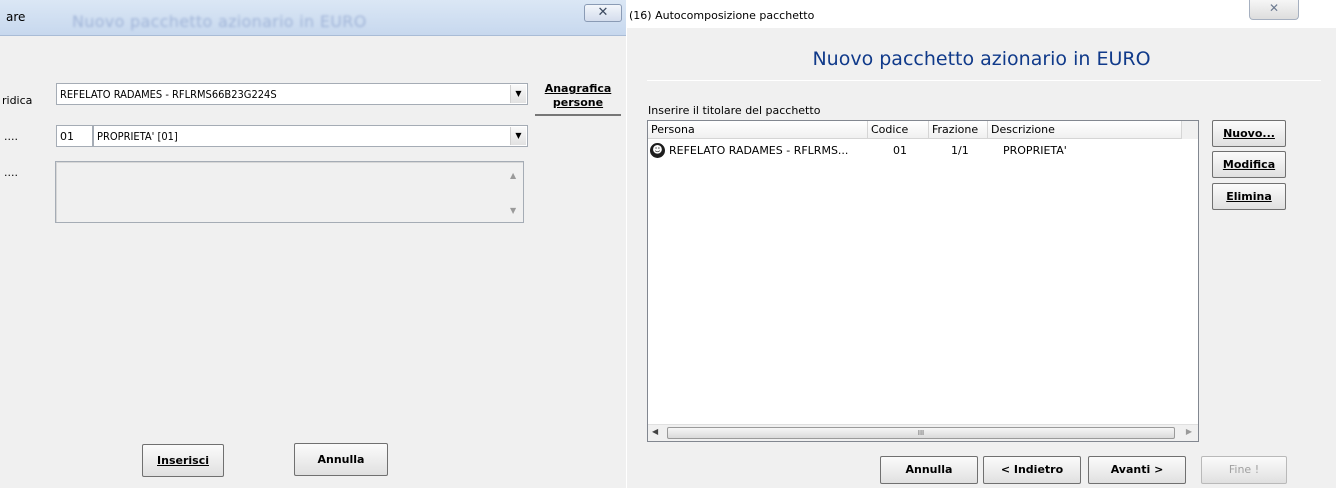 Image resolution: width=1336 pixels, height=488 pixels. Describe the element at coordinates (657, 150) in the screenshot. I see `person-icon: ☻` at that location.